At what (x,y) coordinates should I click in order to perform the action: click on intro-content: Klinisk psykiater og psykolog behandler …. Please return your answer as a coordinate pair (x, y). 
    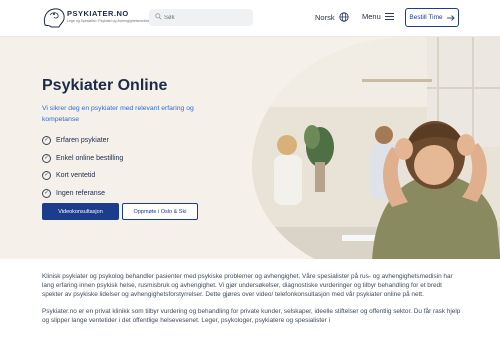
    Looking at the image, I should click on (252, 302).